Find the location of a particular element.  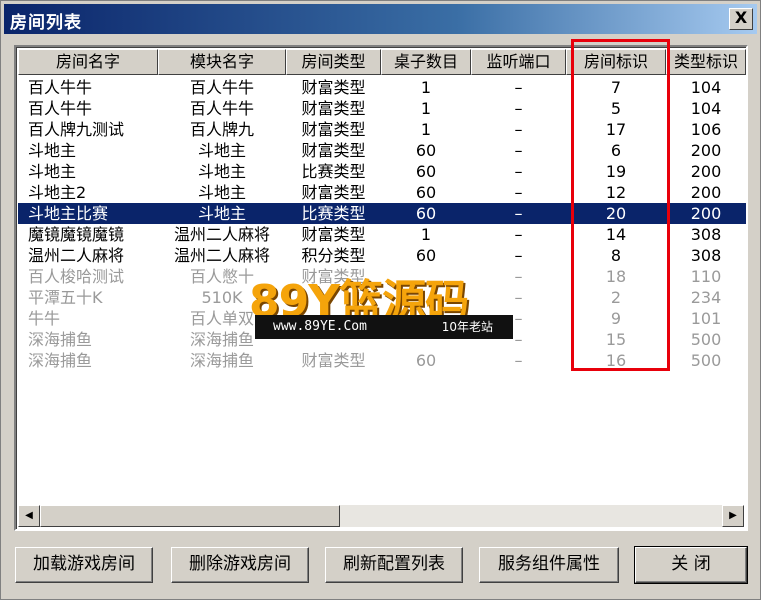

cell-type_id: 101 is located at coordinates (706, 318).